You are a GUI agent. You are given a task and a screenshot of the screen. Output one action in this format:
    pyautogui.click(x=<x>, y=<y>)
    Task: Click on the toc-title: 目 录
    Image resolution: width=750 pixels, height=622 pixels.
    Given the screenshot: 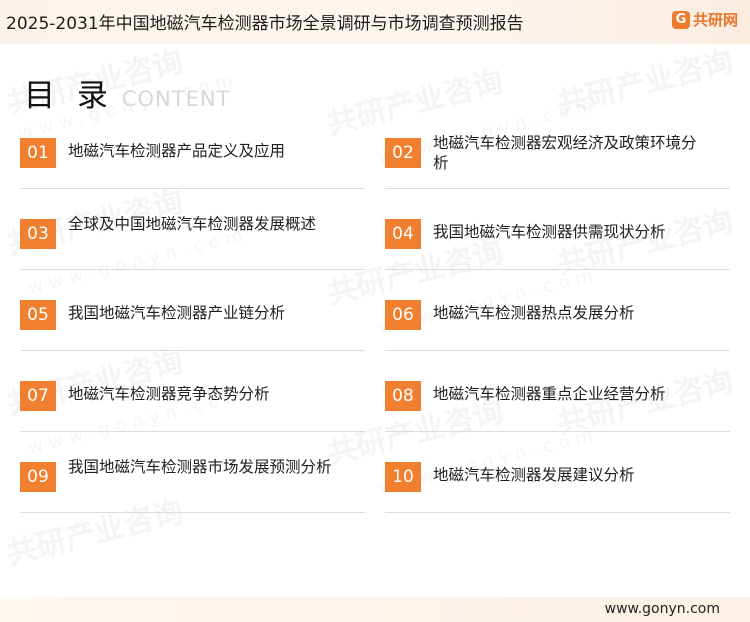 What is the action you would take?
    pyautogui.click(x=69, y=96)
    